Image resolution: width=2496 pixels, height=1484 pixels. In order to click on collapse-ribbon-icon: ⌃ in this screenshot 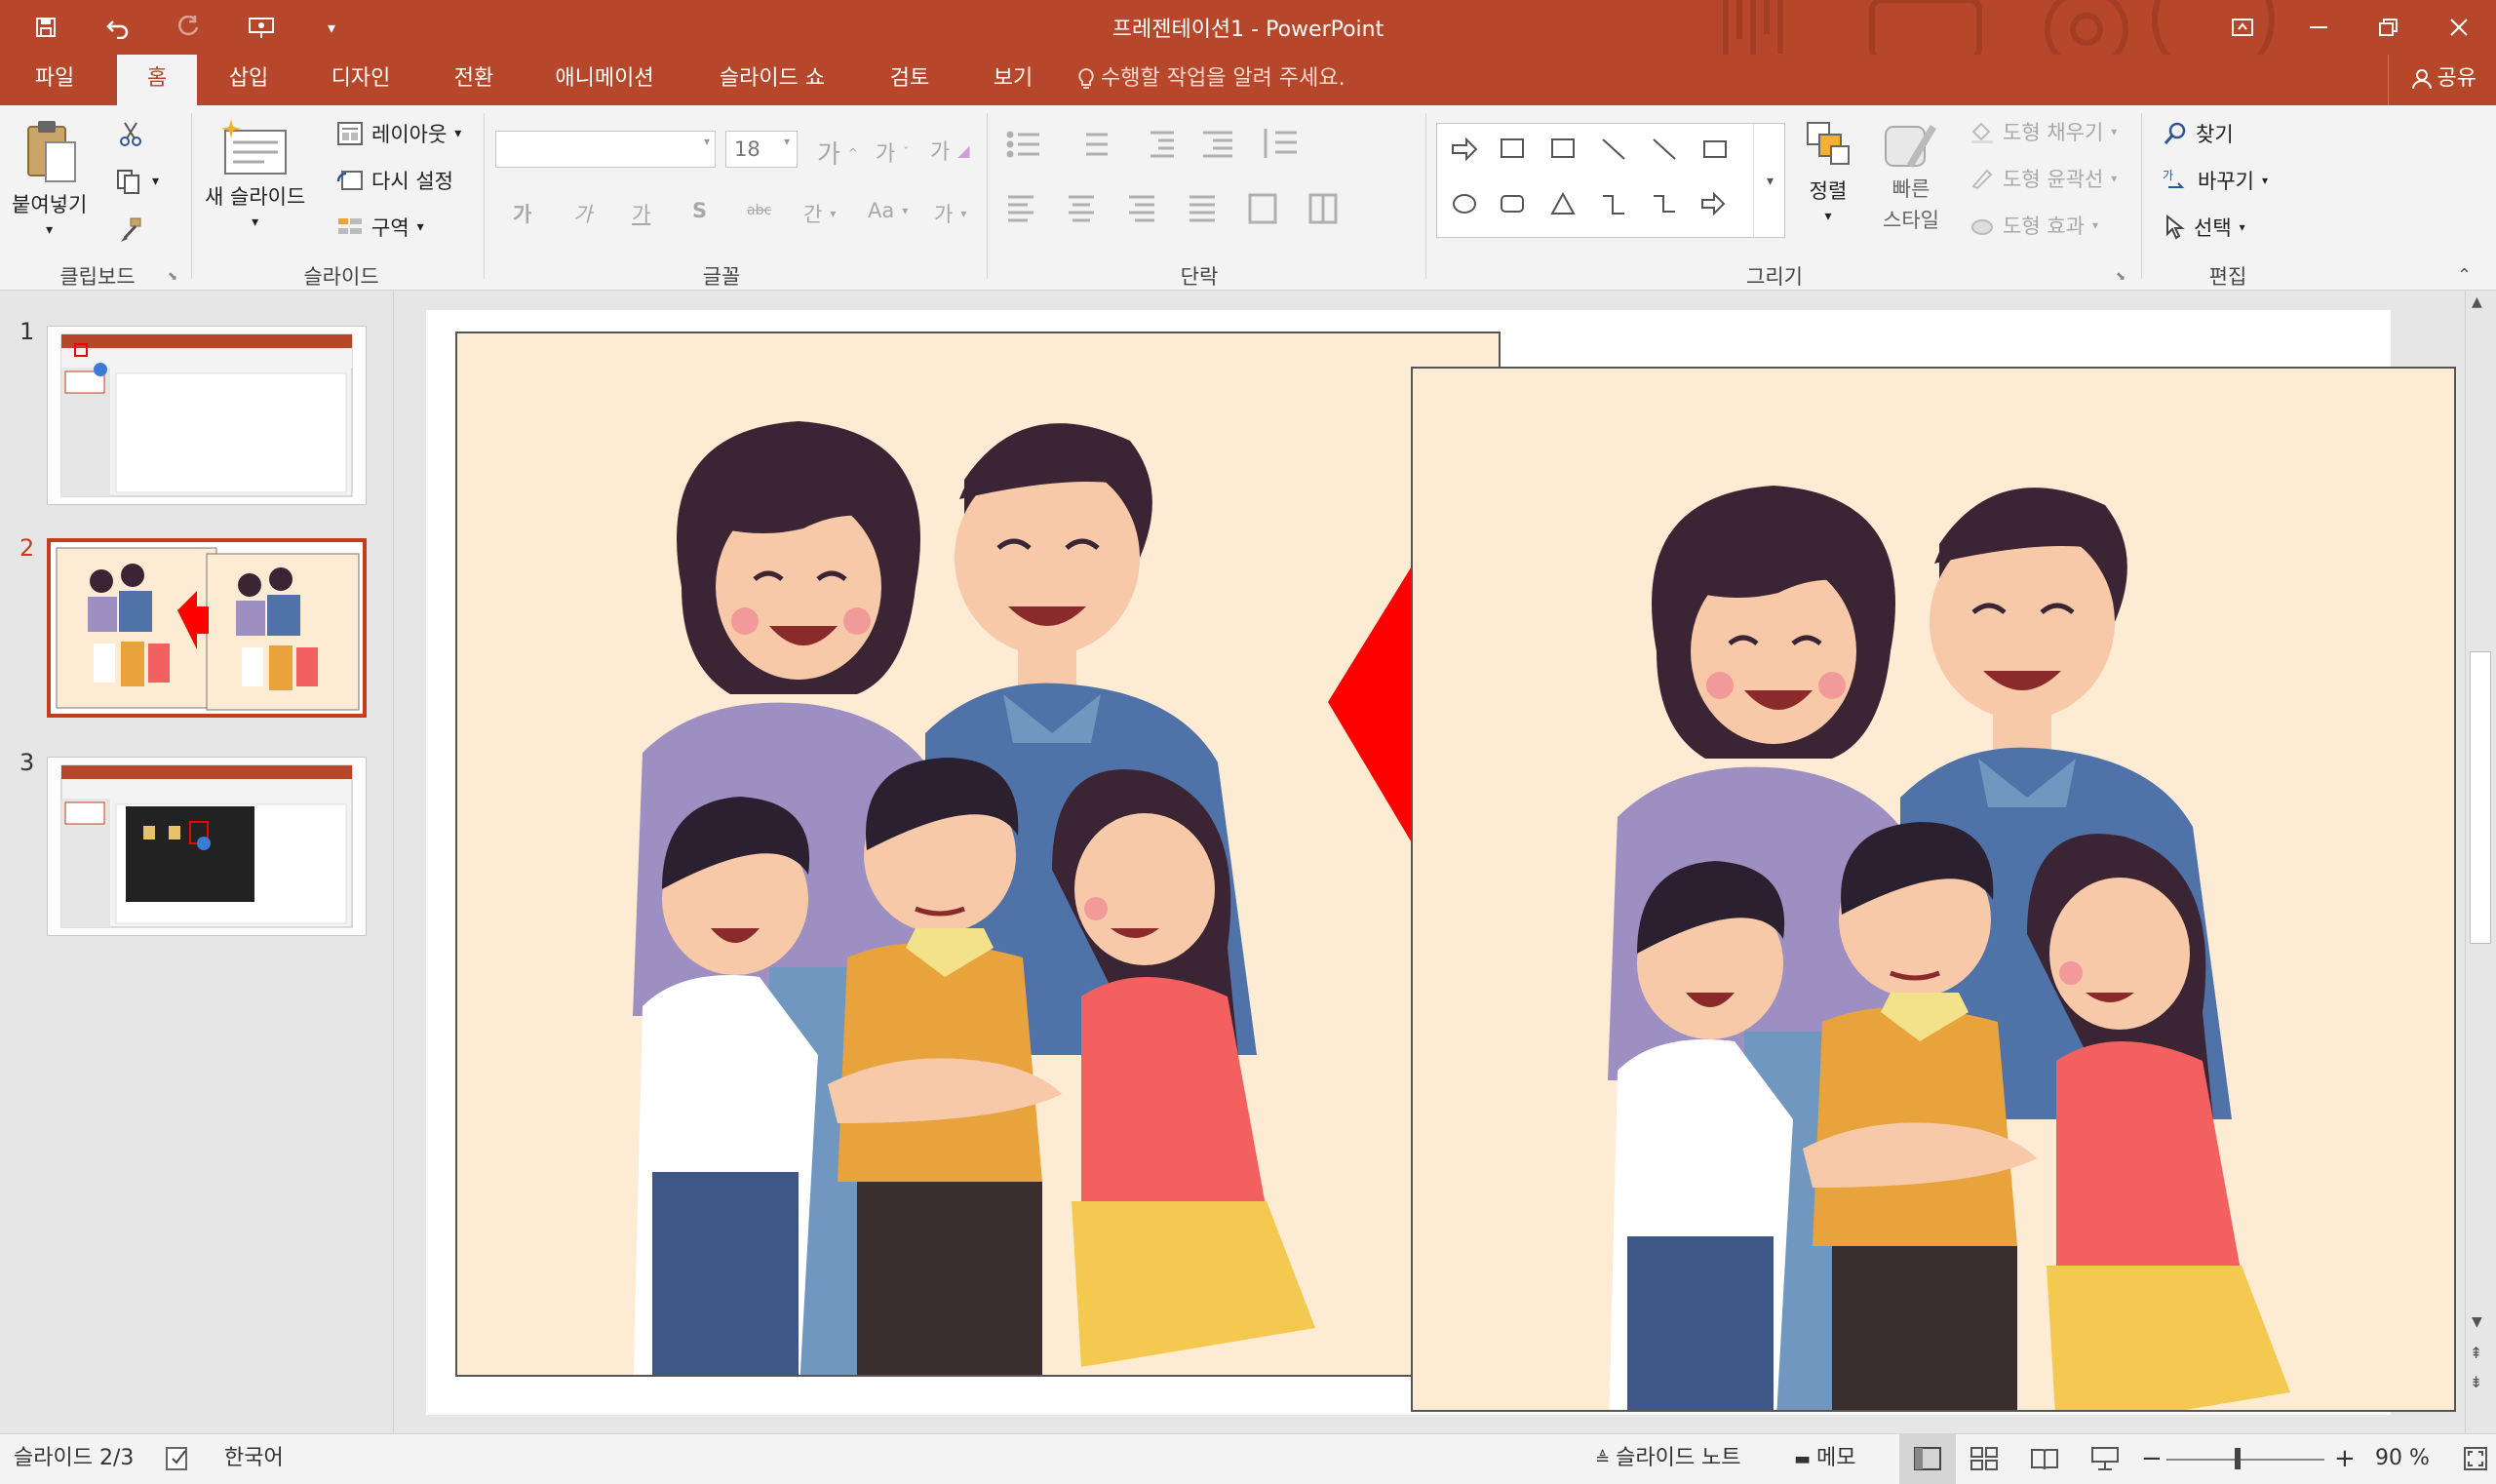, I will do `click(2464, 275)`.